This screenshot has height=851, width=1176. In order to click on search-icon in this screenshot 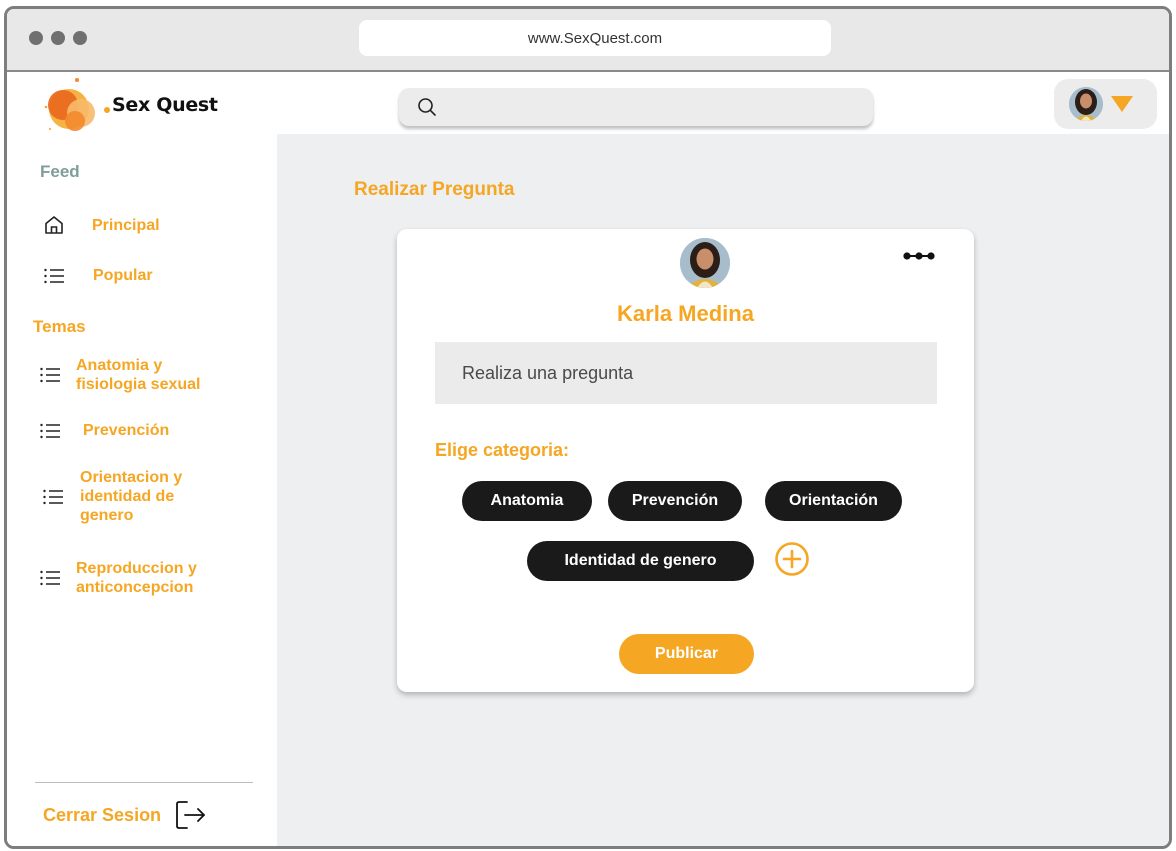, I will do `click(427, 107)`.